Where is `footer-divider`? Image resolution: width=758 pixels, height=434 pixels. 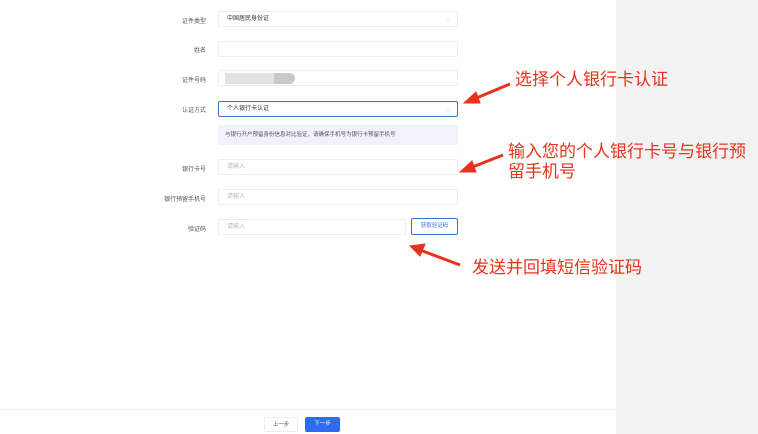
footer-divider is located at coordinates (308, 409).